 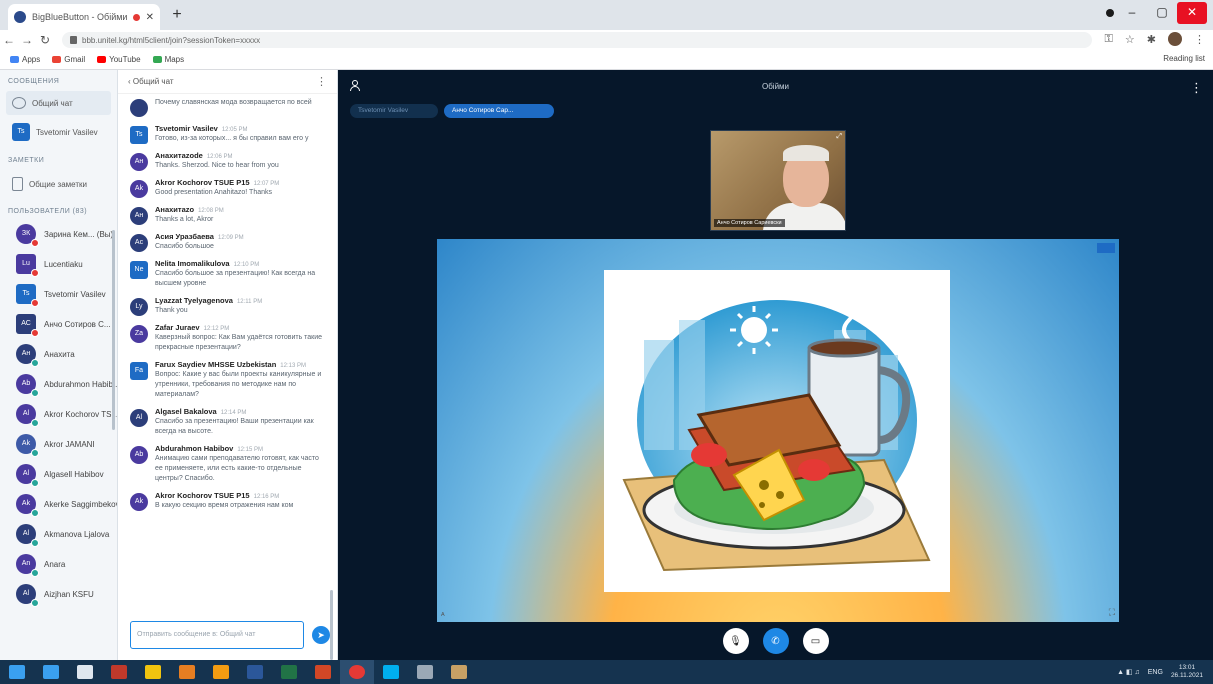 I want to click on message-author: Algasel Bakalova, so click(x=186, y=411).